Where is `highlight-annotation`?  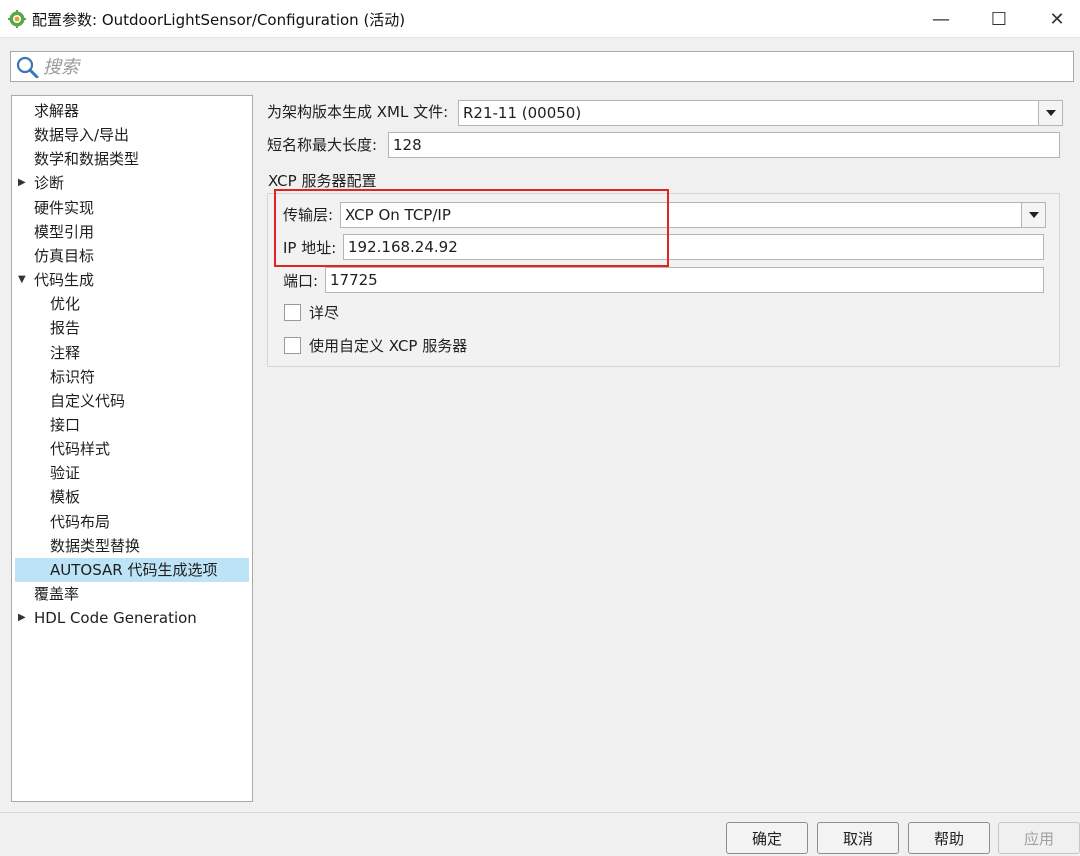
highlight-annotation is located at coordinates (471, 228).